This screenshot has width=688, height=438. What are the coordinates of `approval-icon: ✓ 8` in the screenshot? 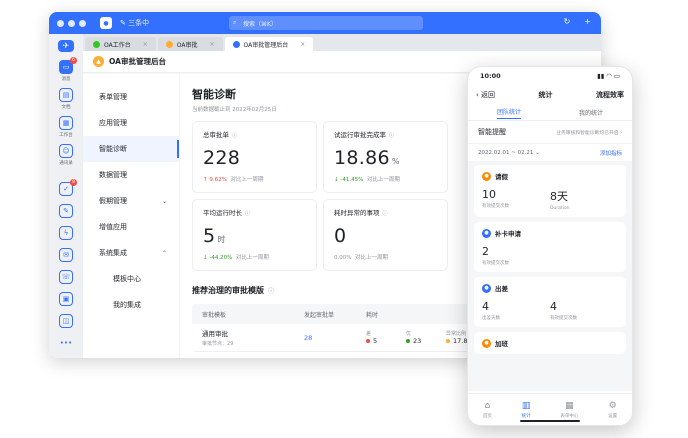 It's located at (68, 187).